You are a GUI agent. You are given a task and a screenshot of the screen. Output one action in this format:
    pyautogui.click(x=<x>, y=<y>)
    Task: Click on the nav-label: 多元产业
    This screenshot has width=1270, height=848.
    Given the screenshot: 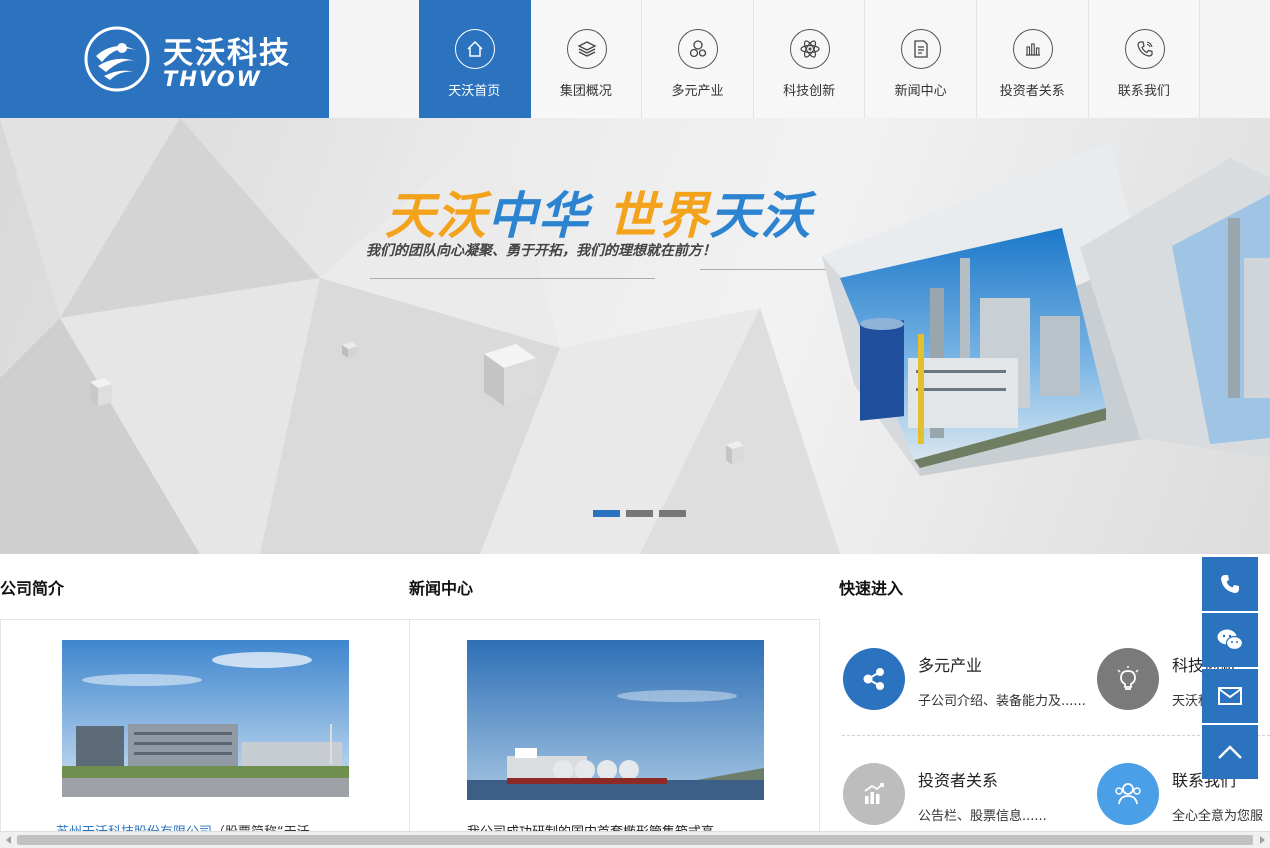 What is the action you would take?
    pyautogui.click(x=697, y=91)
    